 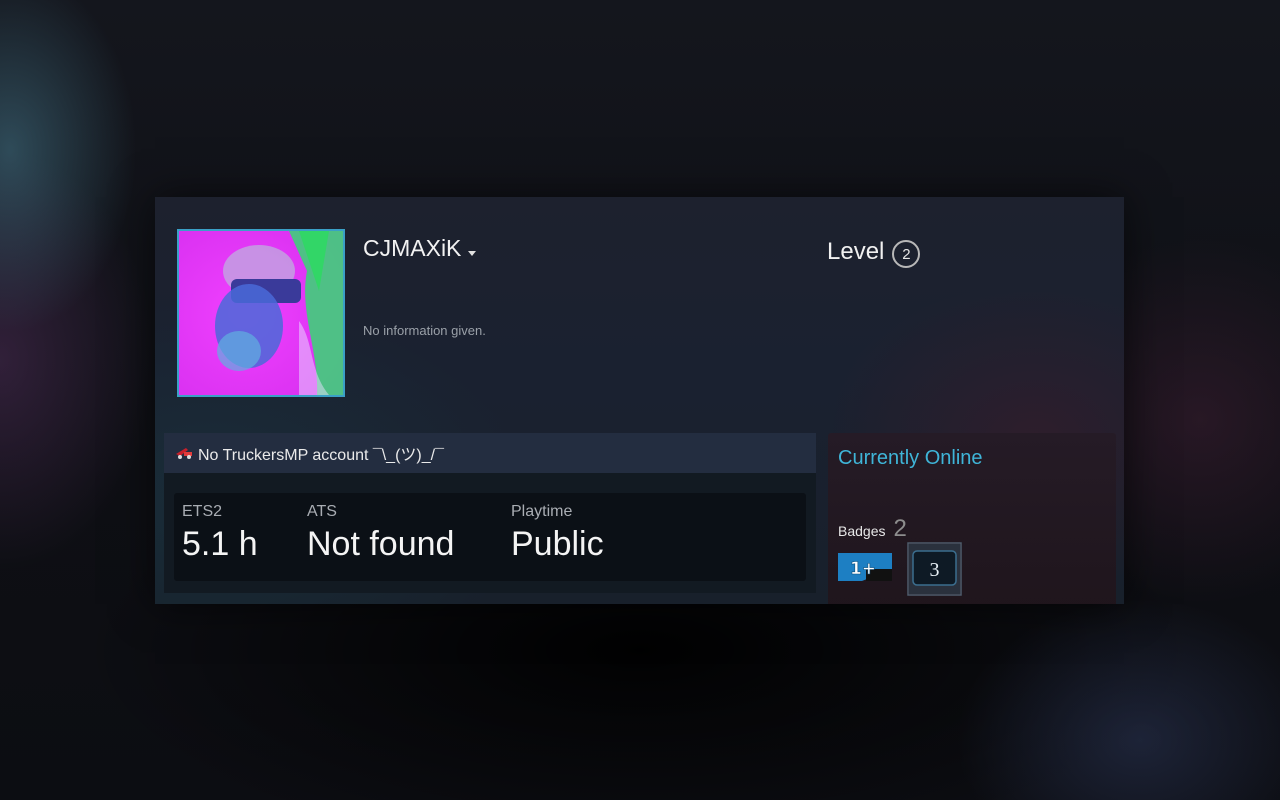 I want to click on badges-label: Badges, so click(x=862, y=531).